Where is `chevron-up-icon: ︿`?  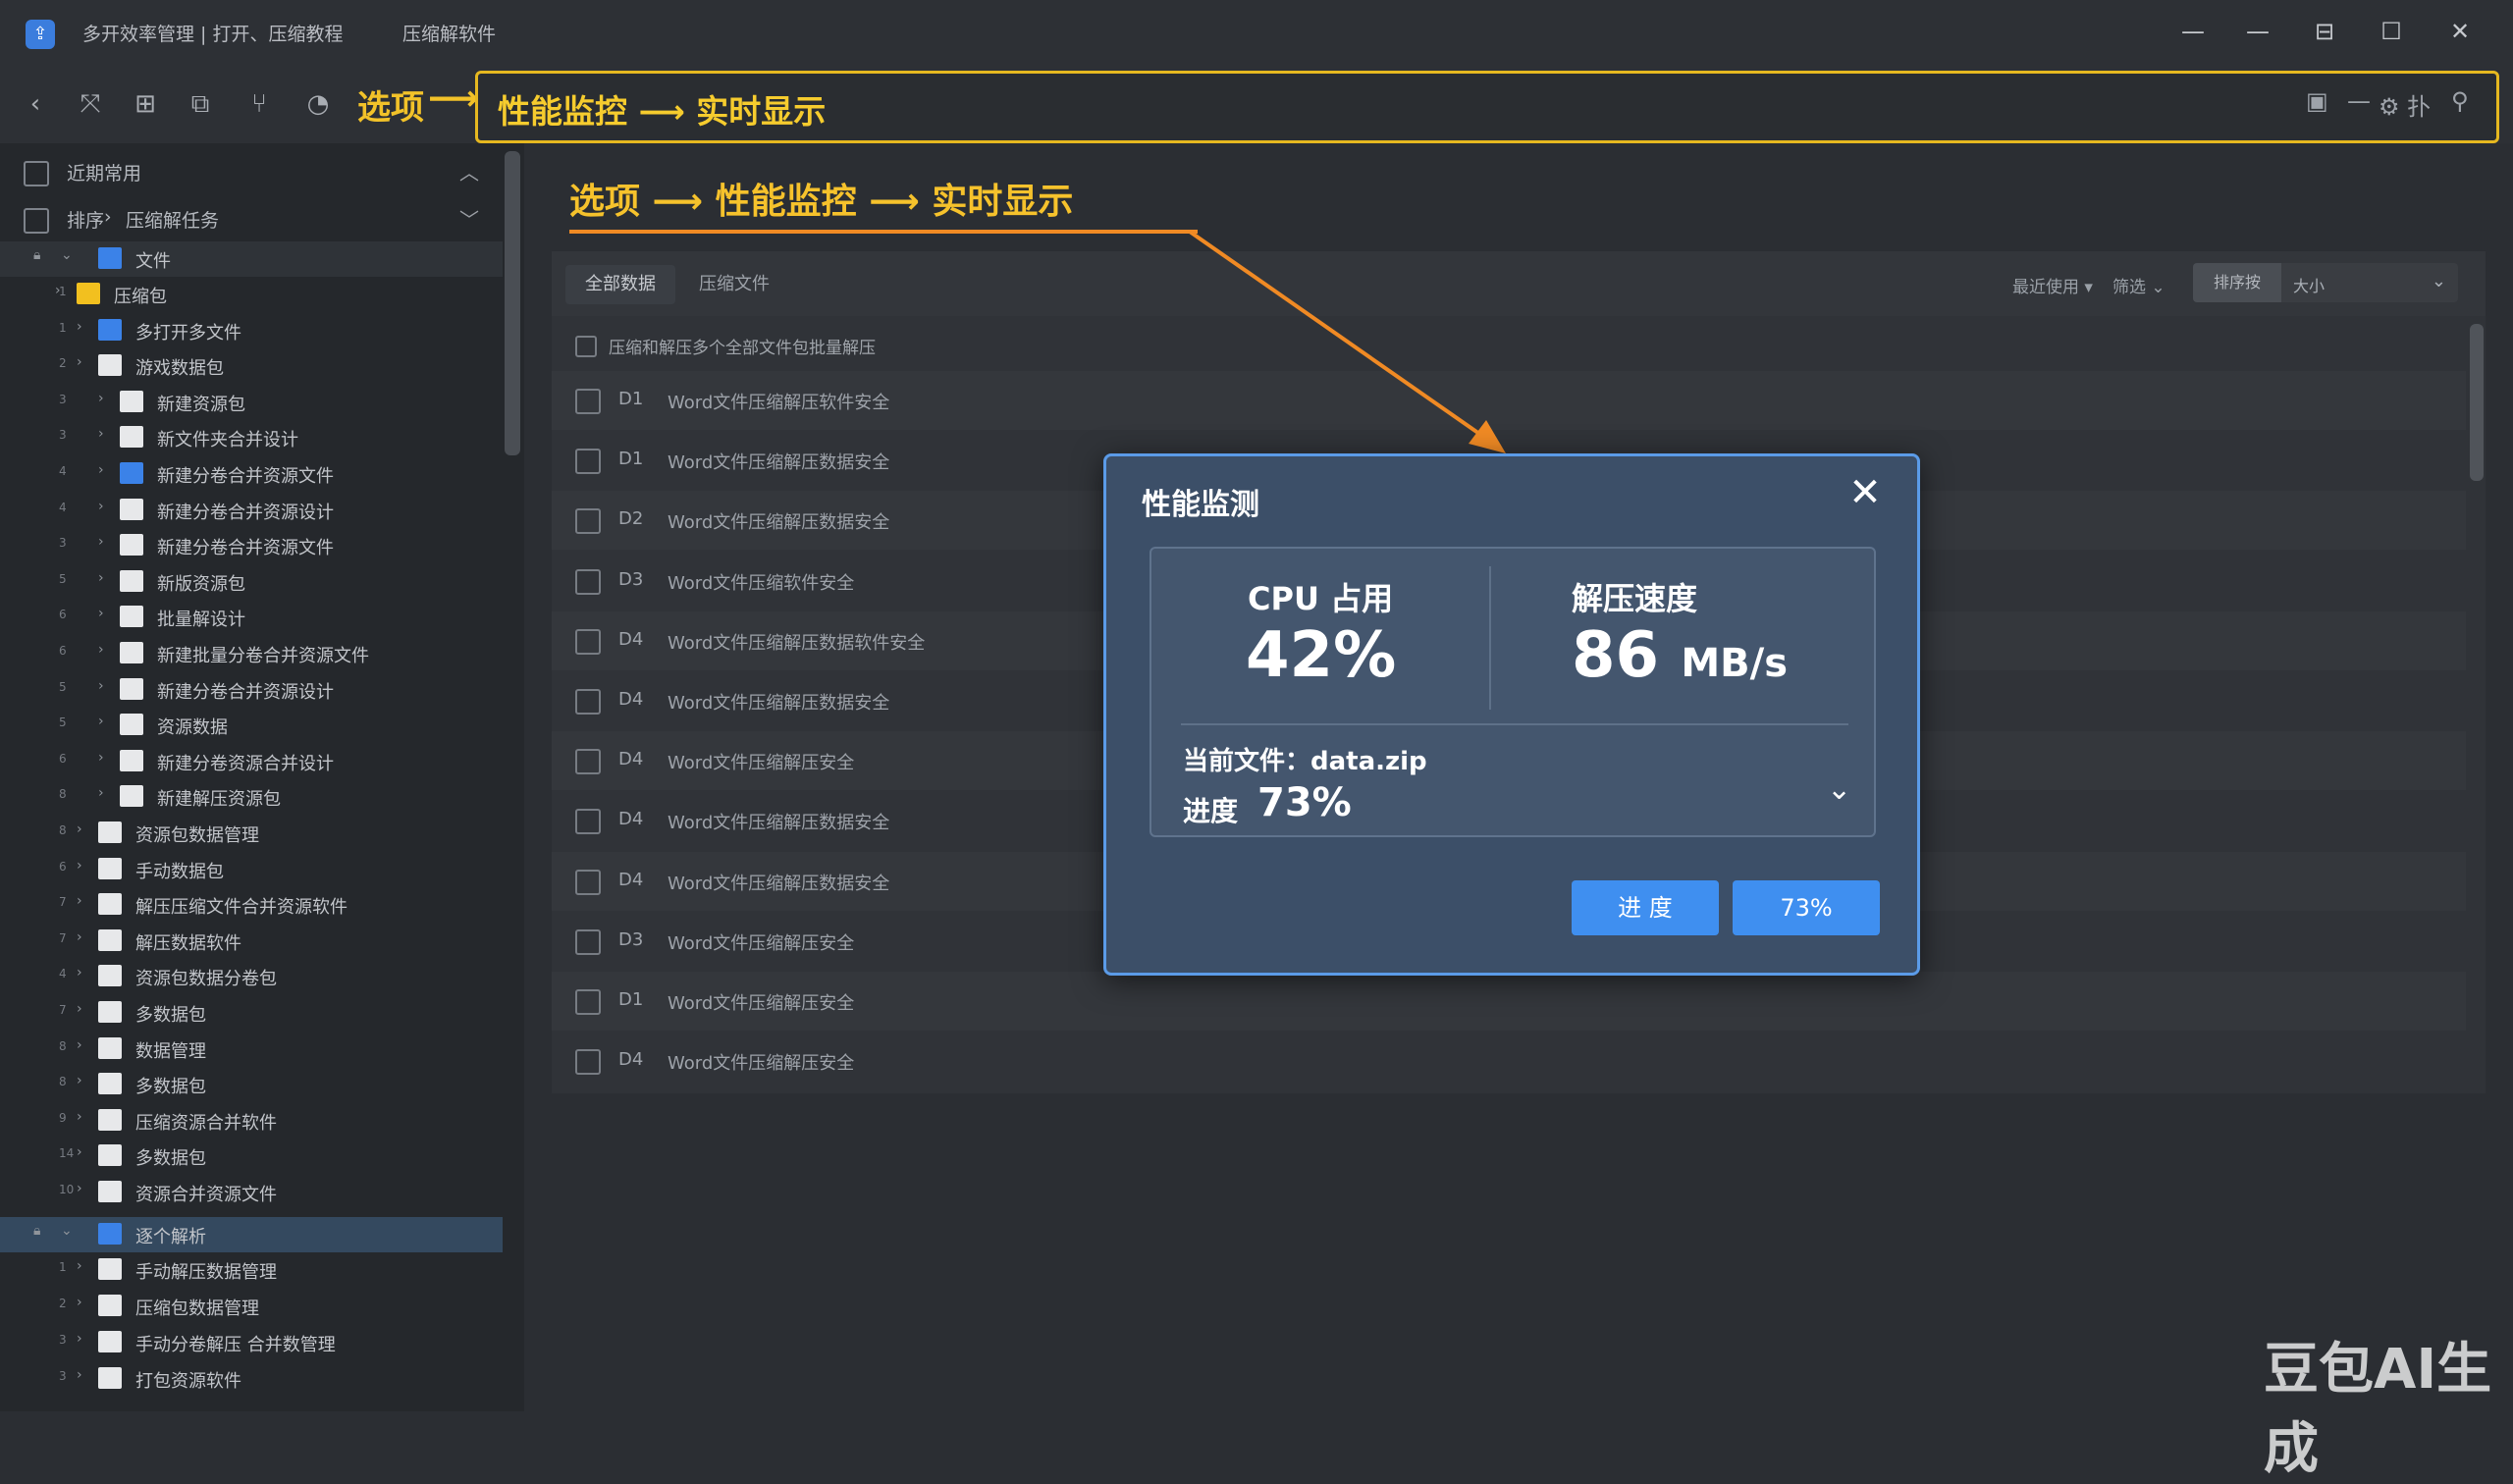
chevron-up-icon: ︿ is located at coordinates (469, 171).